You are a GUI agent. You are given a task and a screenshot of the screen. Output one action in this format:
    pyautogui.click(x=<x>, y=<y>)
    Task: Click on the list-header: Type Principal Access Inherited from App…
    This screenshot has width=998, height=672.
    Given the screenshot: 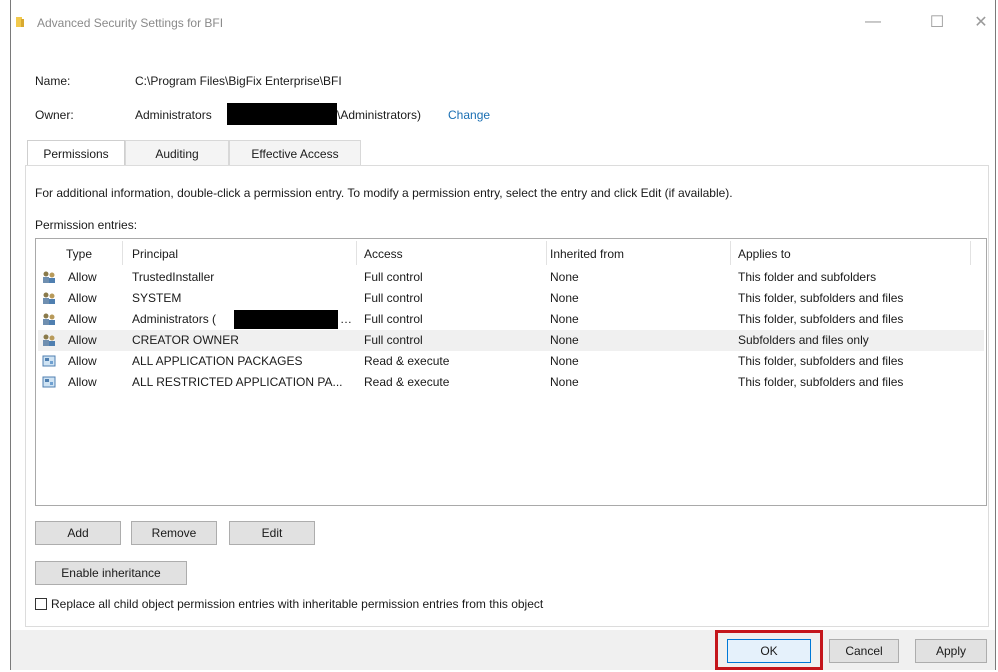 What is the action you would take?
    pyautogui.click(x=511, y=252)
    